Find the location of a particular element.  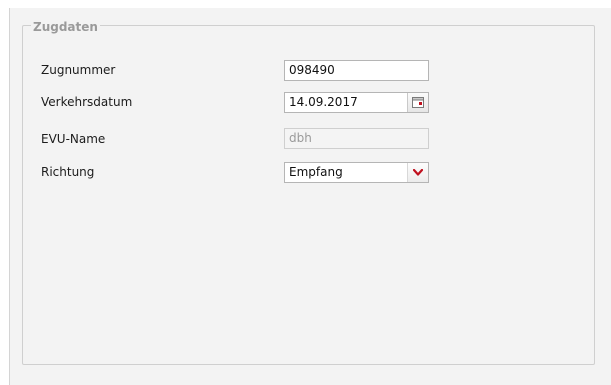

fieldset-legend: Zugdaten is located at coordinates (65, 27).